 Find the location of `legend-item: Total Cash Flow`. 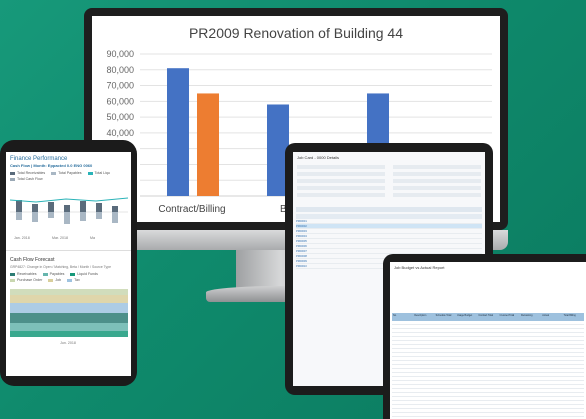

legend-item: Total Cash Flow is located at coordinates (26, 179).